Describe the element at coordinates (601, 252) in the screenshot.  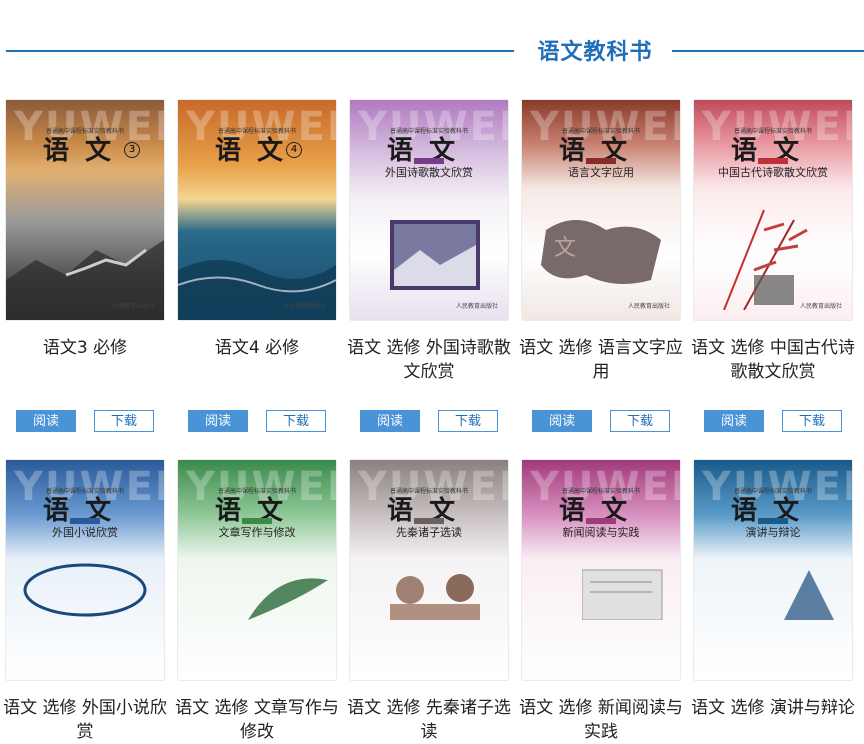
I see `cover-art-calligraphy: 文` at that location.